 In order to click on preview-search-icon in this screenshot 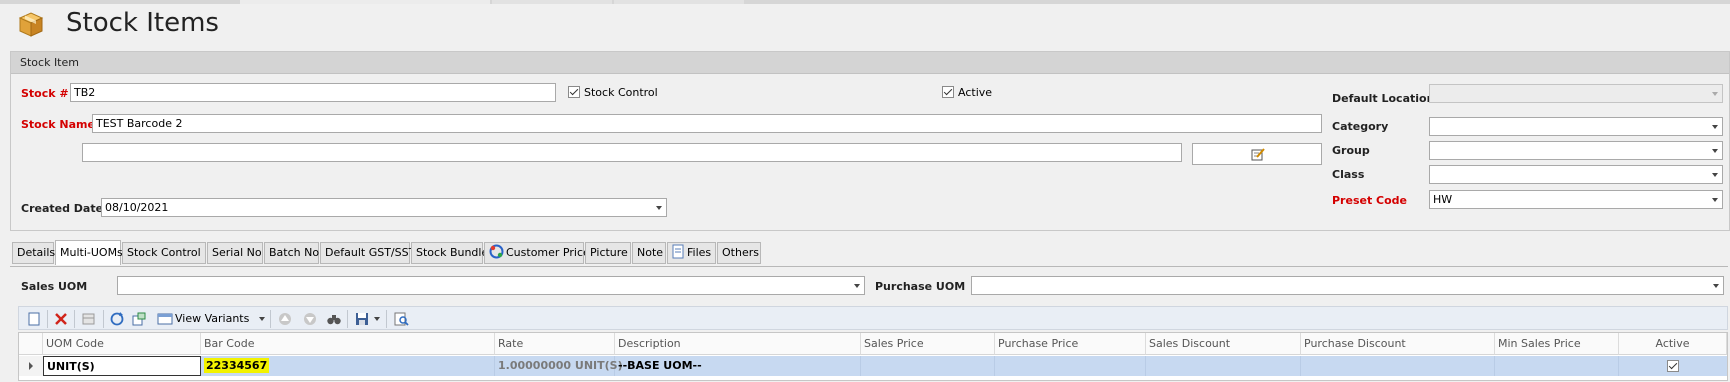, I will do `click(401, 319)`.